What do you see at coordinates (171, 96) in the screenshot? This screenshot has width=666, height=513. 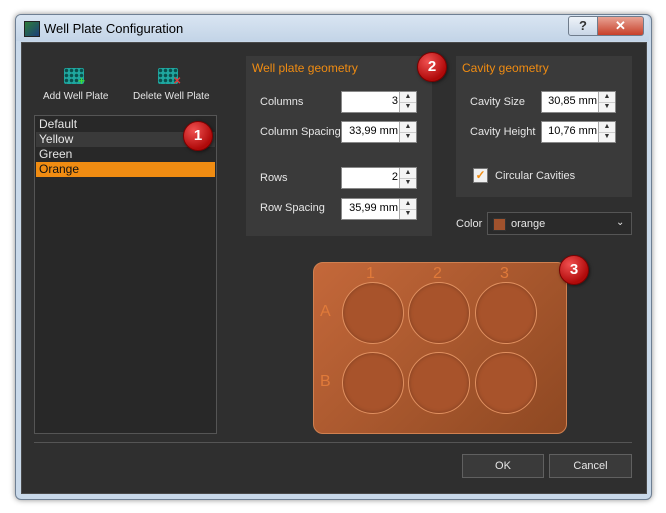 I see `delete-well-plate-label: Delete Well Plate` at bounding box center [171, 96].